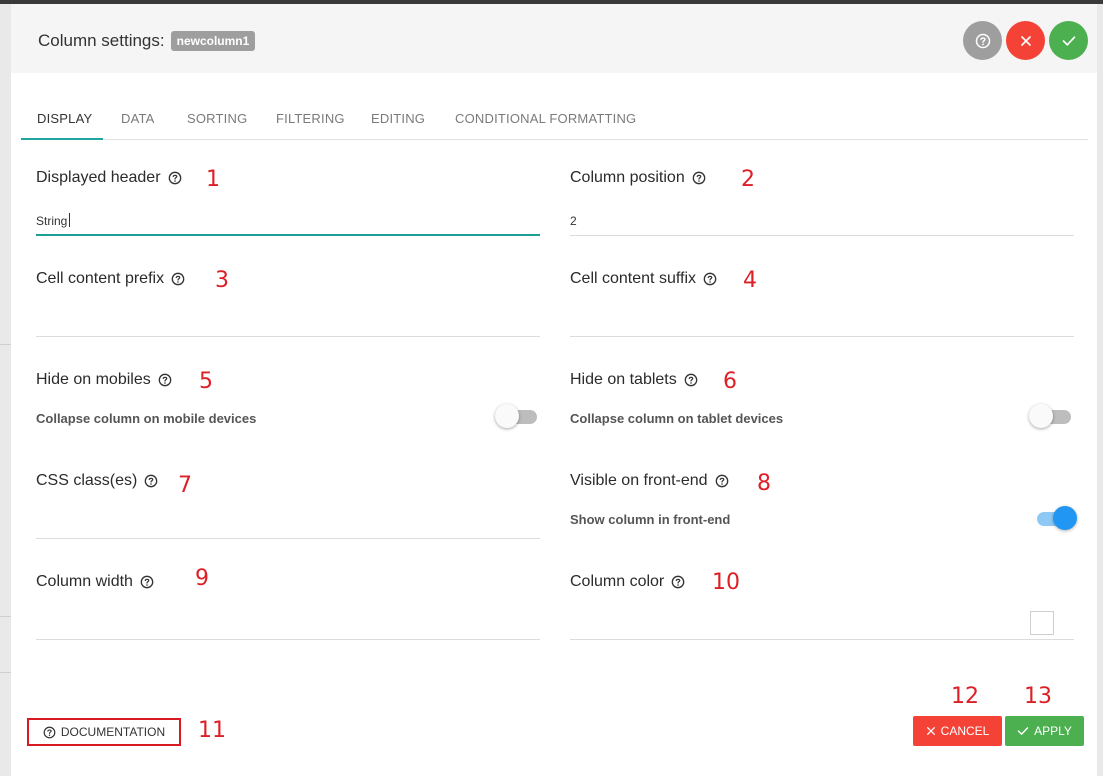  Describe the element at coordinates (97, 481) in the screenshot. I see `css-classes-label: CSS class(es)` at that location.